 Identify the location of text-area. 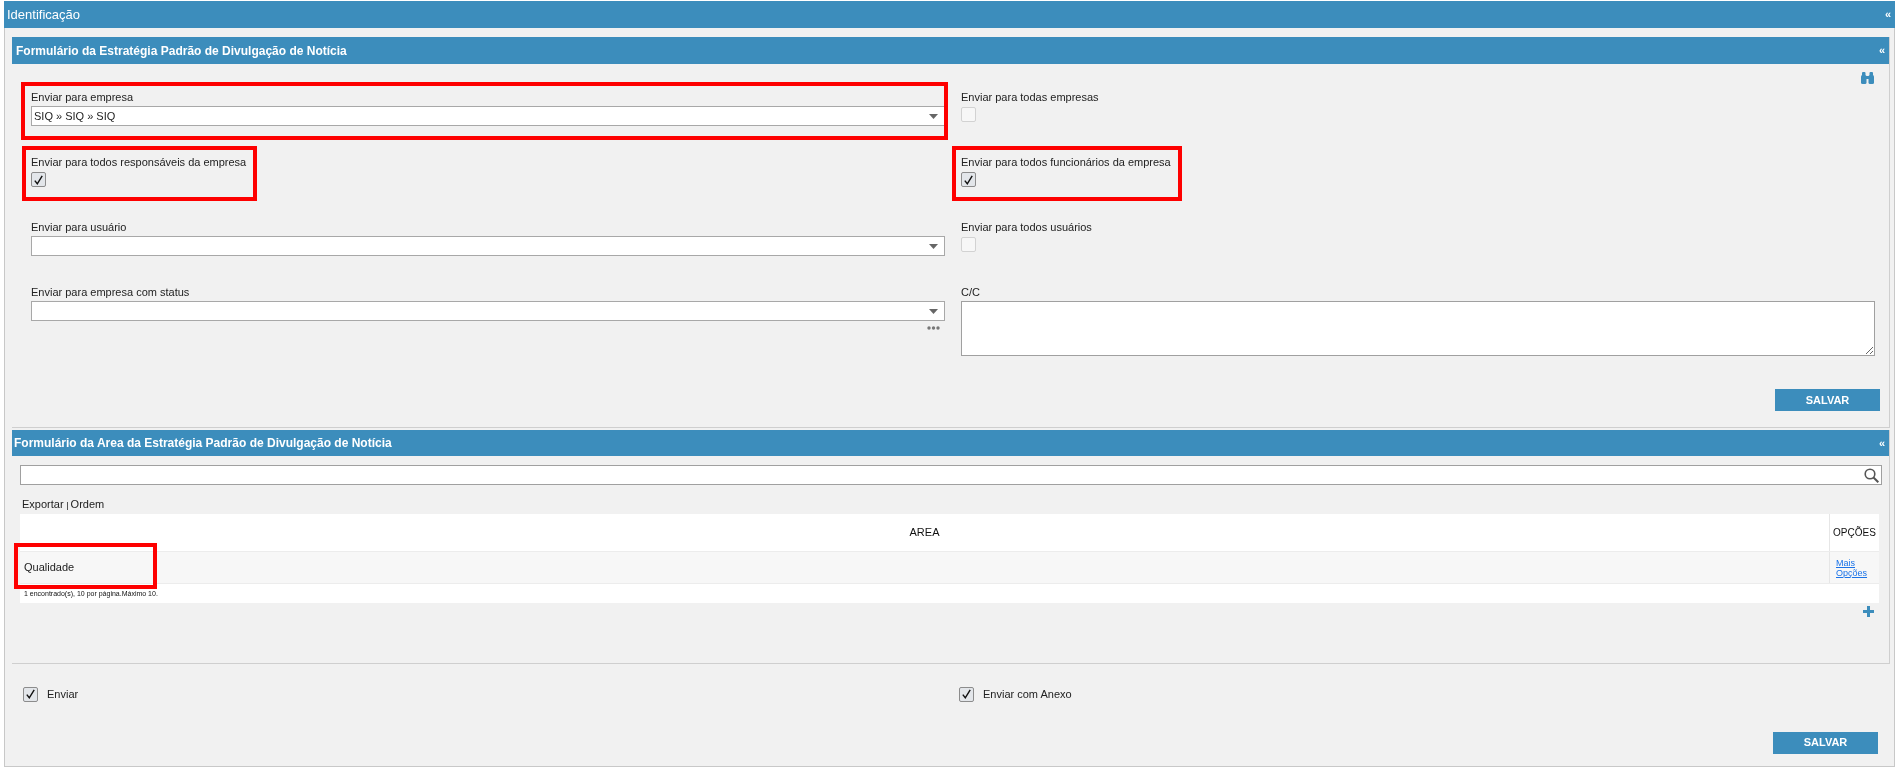
(1418, 328).